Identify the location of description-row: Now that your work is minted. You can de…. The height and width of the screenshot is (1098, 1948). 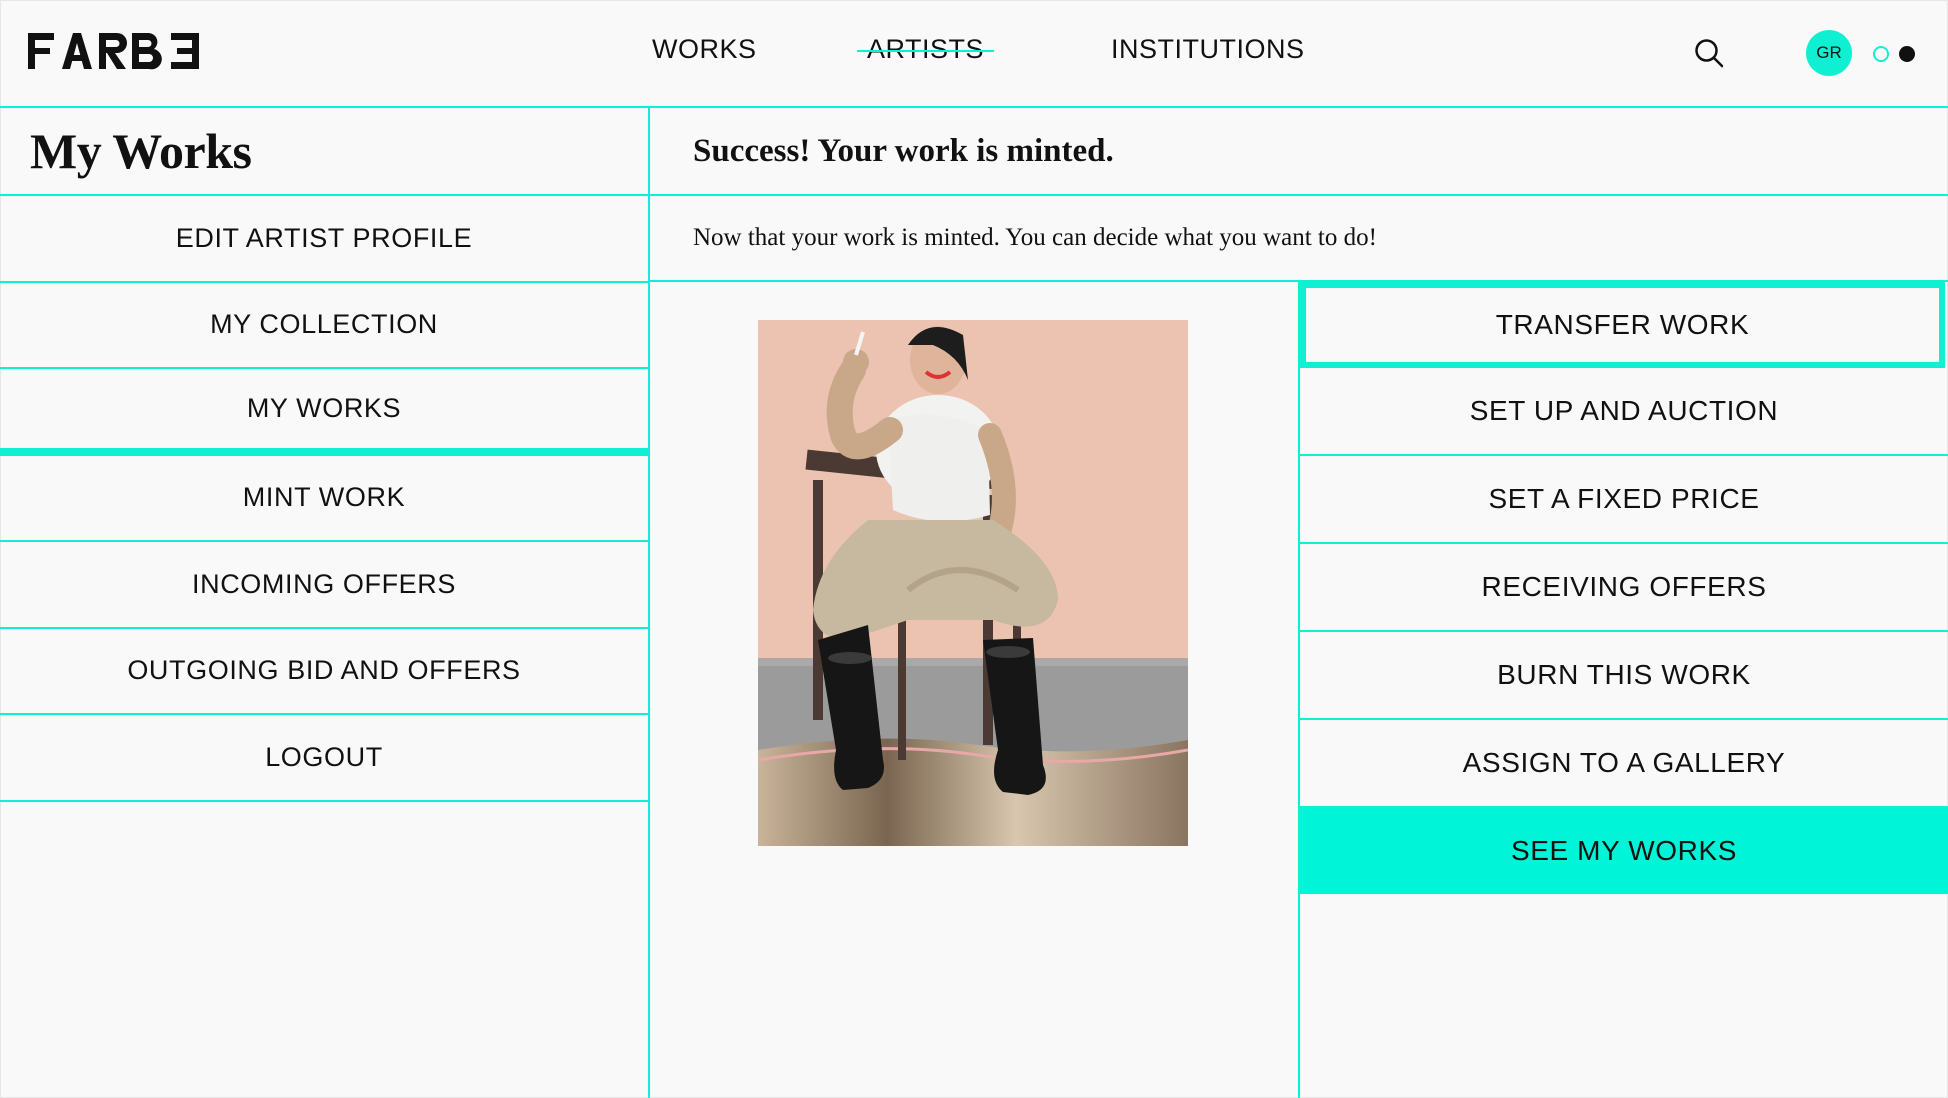
(1299, 239).